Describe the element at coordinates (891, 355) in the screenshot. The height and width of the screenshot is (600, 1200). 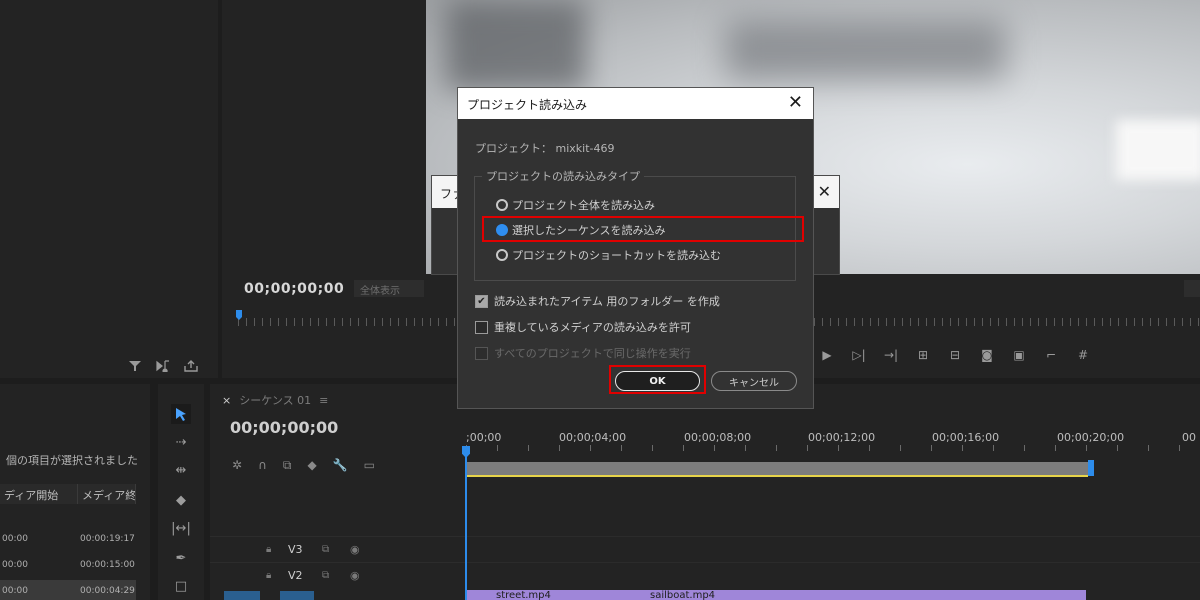
I see `go-to-out-icon: →|` at that location.